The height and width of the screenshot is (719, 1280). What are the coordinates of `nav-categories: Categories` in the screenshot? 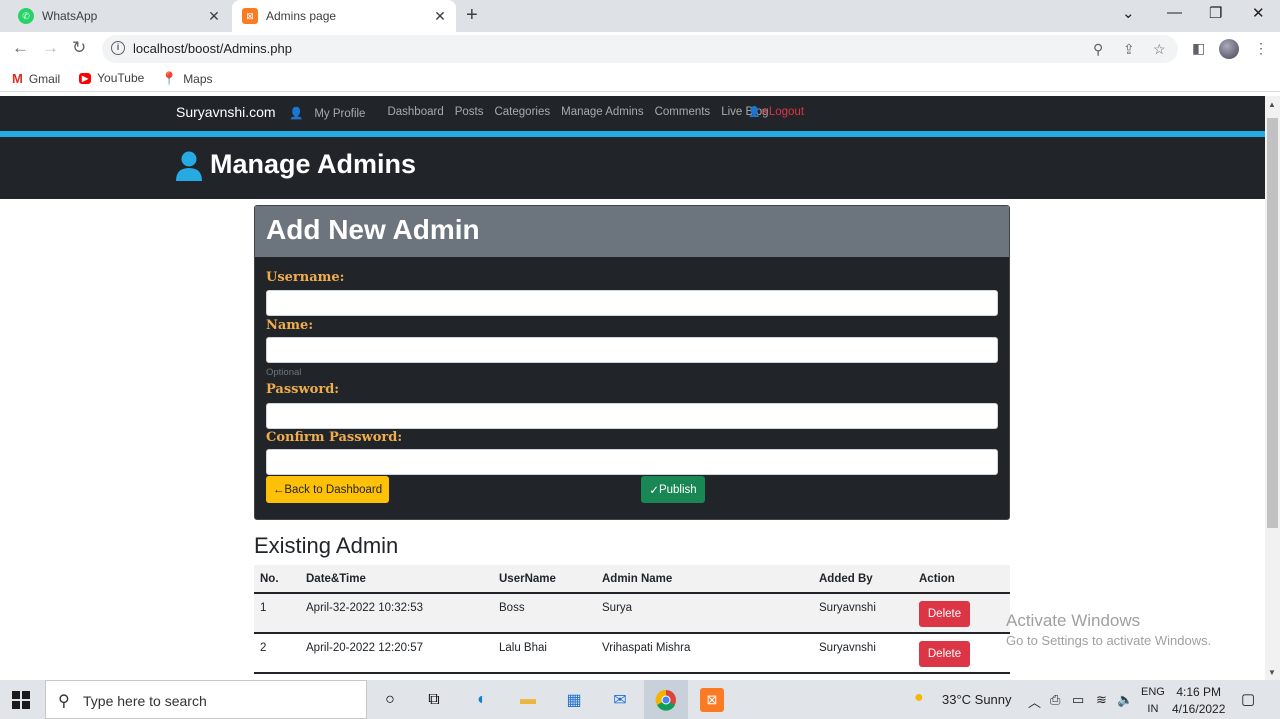 It's located at (522, 113).